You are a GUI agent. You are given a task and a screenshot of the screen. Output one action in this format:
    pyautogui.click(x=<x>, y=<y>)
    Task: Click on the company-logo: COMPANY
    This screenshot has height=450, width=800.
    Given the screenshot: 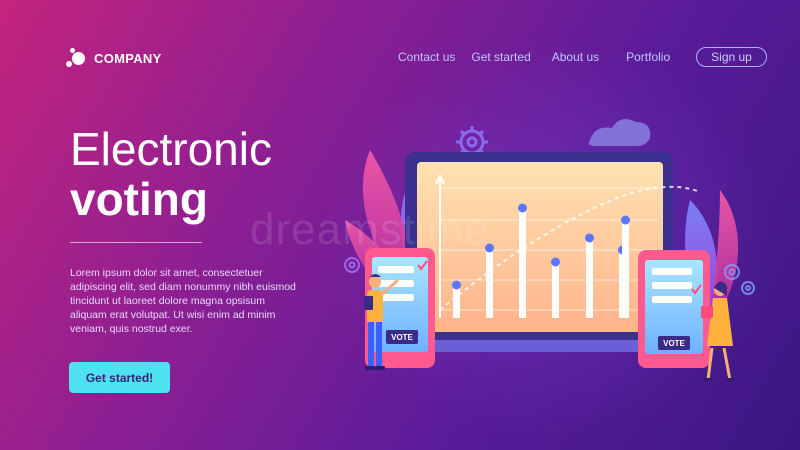 What is the action you would take?
    pyautogui.click(x=114, y=58)
    